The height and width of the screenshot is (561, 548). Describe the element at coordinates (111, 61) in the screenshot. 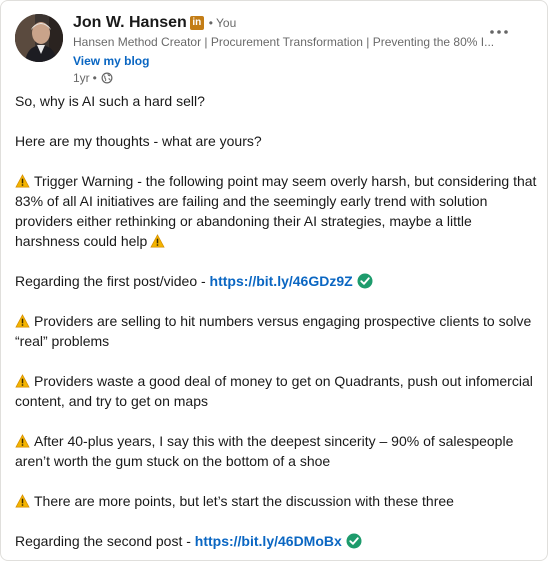

I see `view-blog-link: View my blog` at that location.